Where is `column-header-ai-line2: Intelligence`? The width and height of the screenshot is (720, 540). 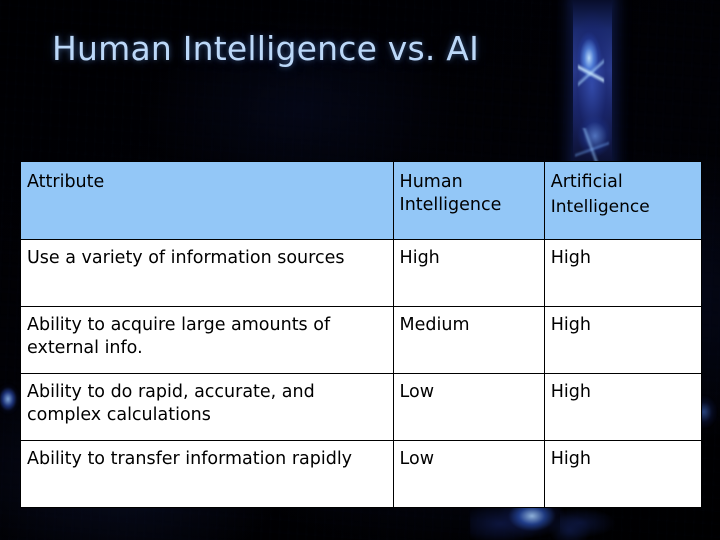
column-header-ai-line2: Intelligence is located at coordinates (600, 207).